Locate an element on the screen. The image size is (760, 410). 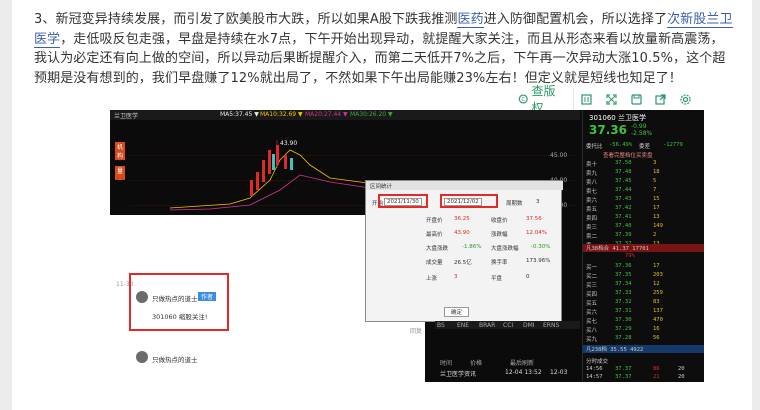
tick-row: 14:57 37.37 21 20 is located at coordinates (635, 377).